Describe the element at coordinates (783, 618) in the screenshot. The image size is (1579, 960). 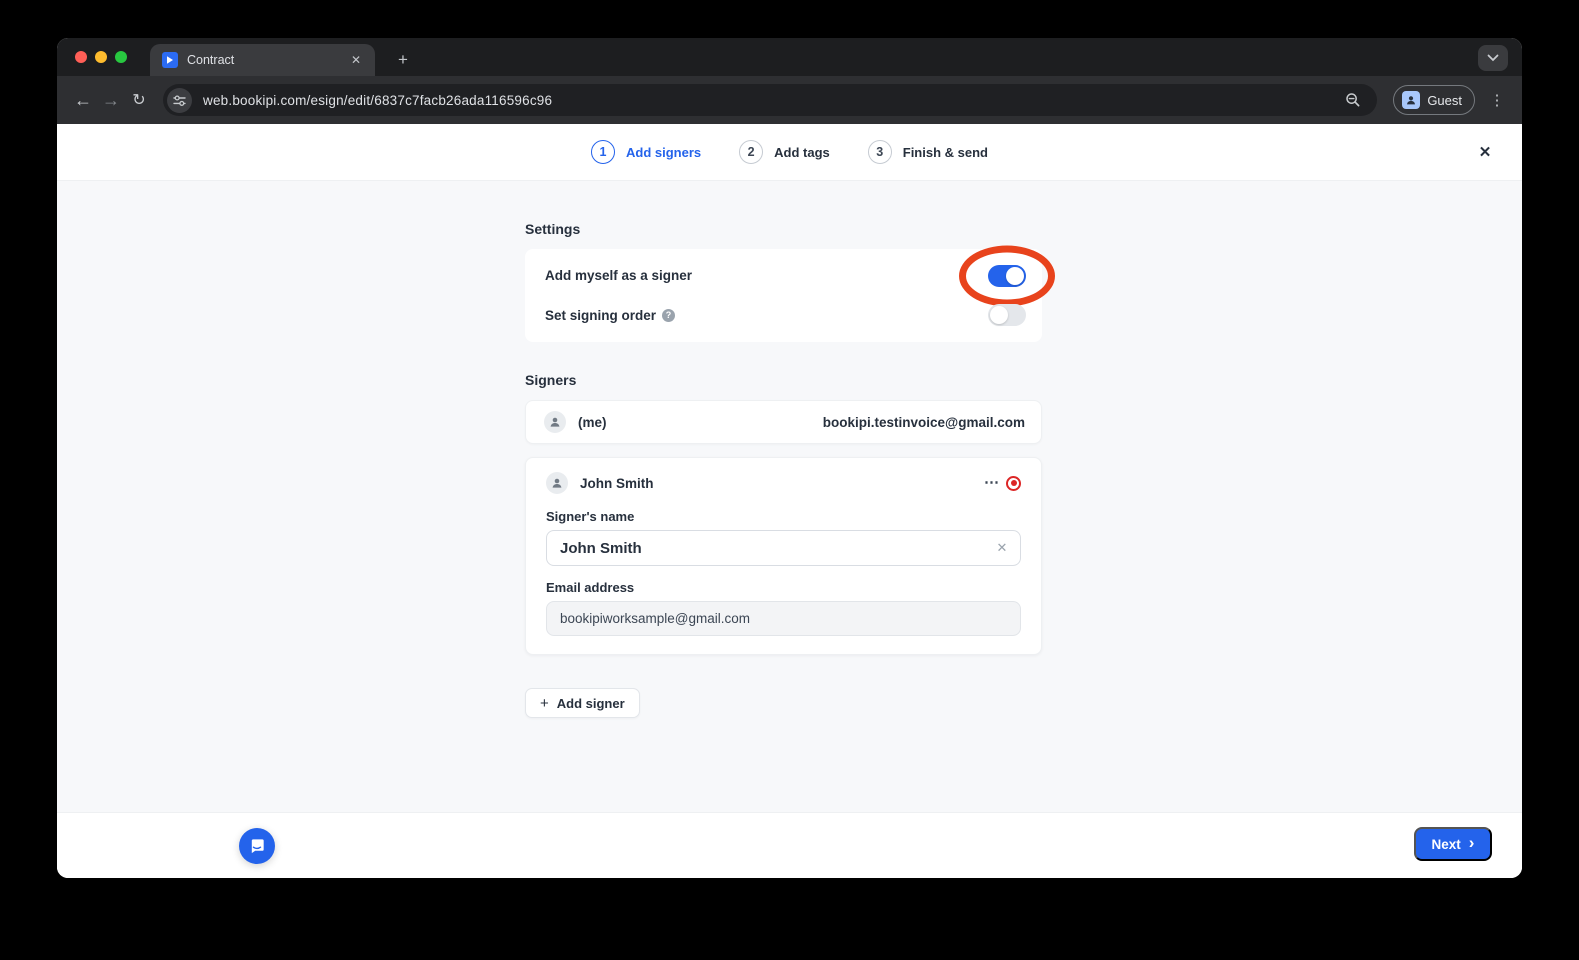
I see `signer-email-input` at that location.